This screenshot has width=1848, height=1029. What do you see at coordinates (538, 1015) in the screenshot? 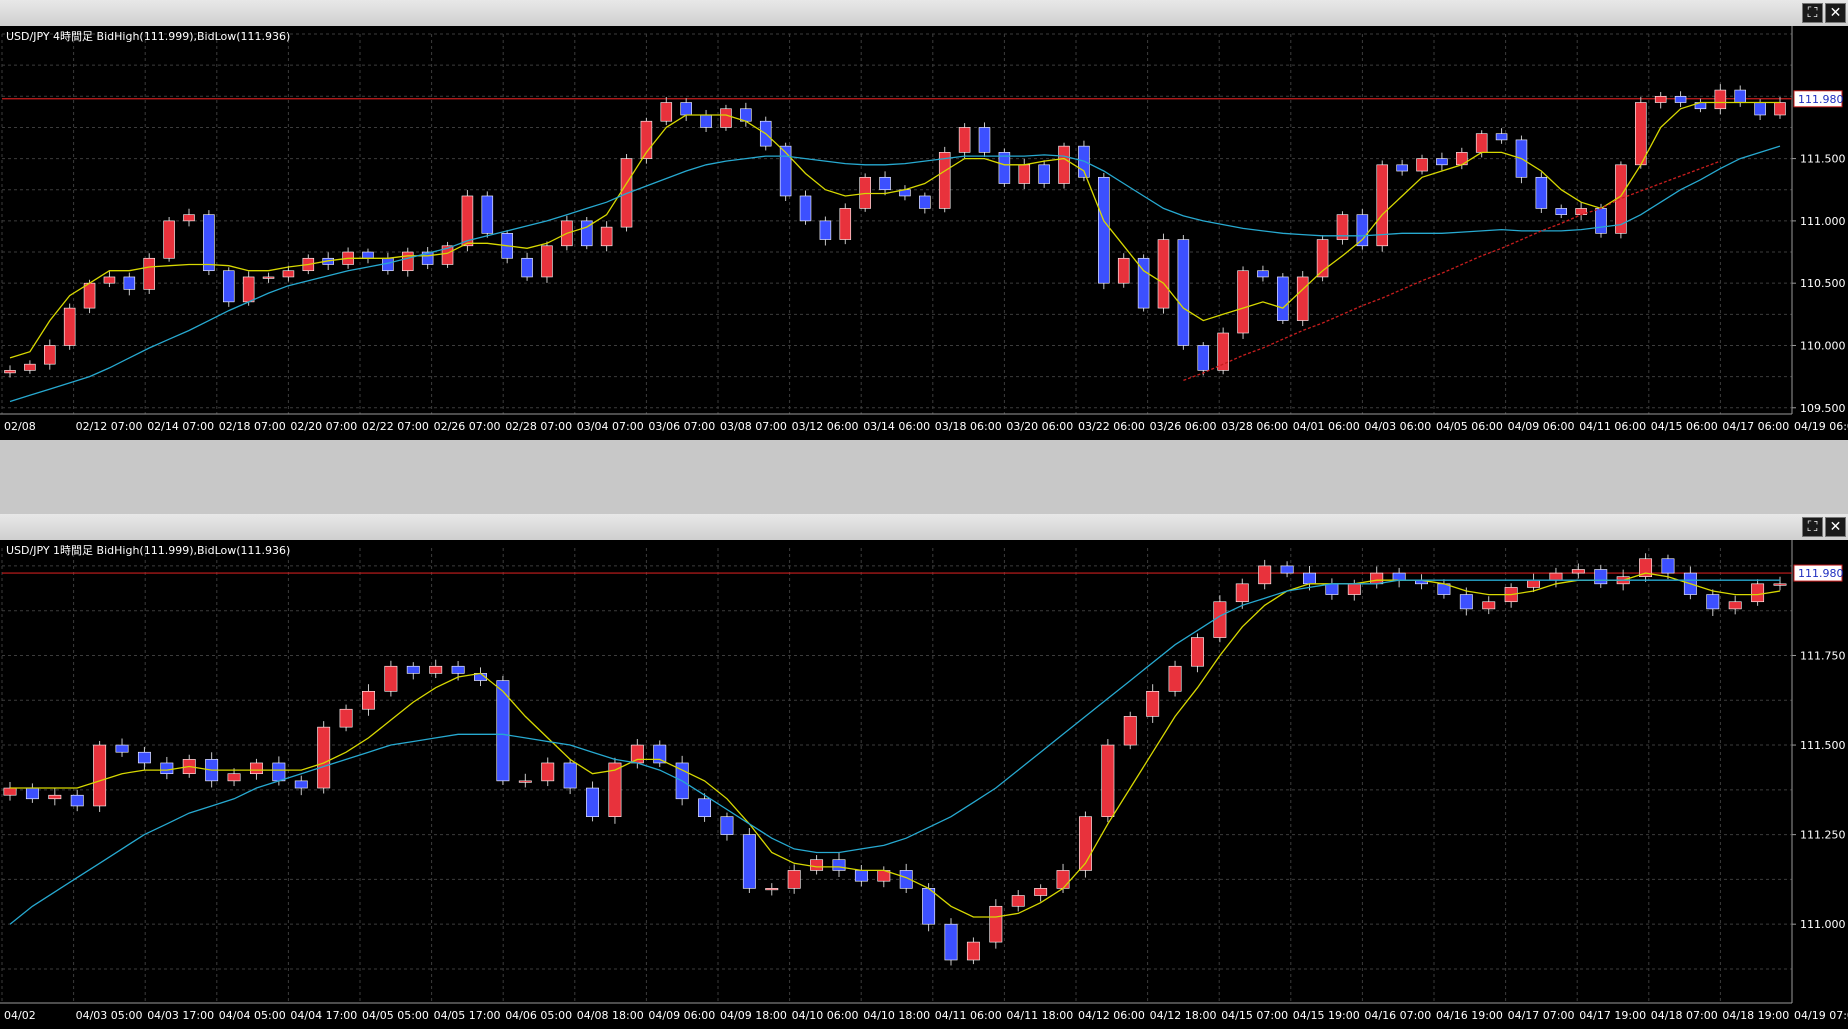
I see `x-tick-label: 04/06 05:00` at bounding box center [538, 1015].